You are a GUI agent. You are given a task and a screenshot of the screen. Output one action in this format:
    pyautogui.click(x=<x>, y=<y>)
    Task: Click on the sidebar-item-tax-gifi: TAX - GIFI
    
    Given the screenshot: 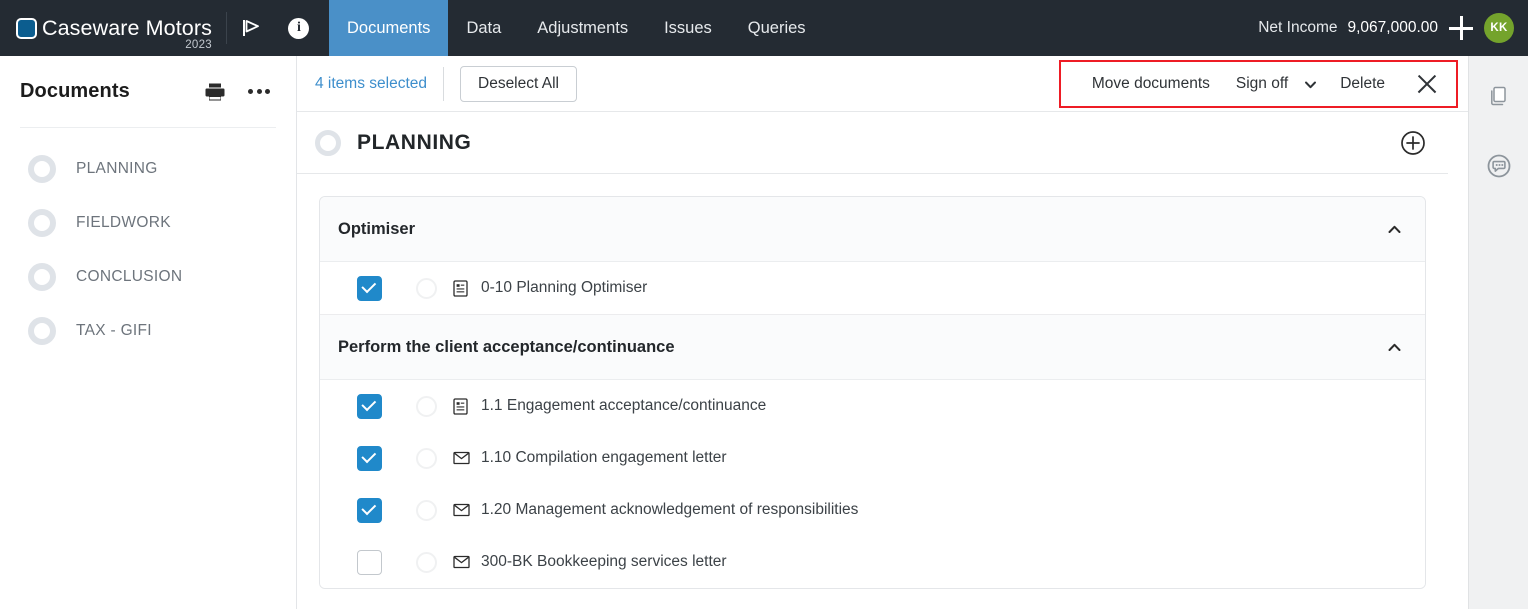 What is the action you would take?
    pyautogui.click(x=148, y=331)
    